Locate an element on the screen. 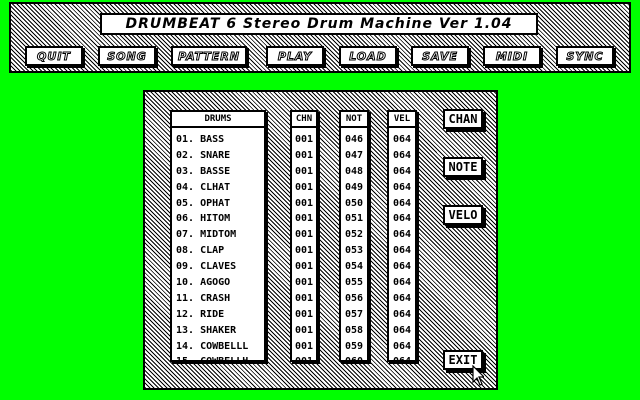 The width and height of the screenshot is (640, 400). drum-list-item: 13. SHAKER is located at coordinates (218, 331).